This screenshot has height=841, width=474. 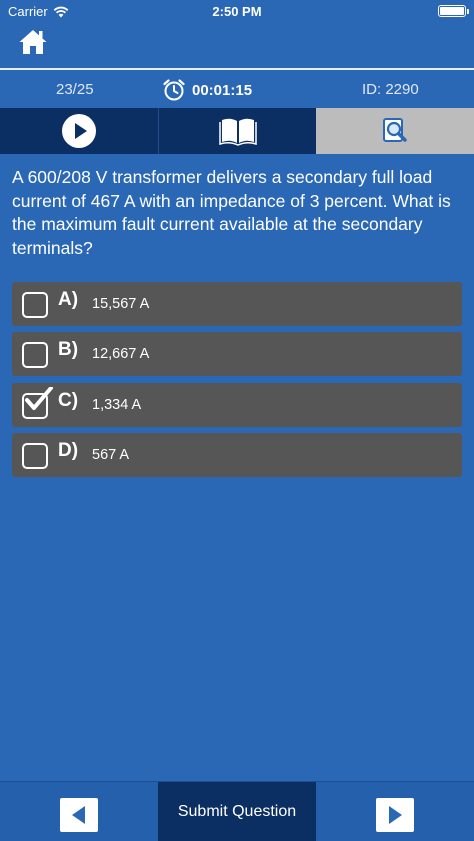 I want to click on toolbar, so click(x=237, y=131).